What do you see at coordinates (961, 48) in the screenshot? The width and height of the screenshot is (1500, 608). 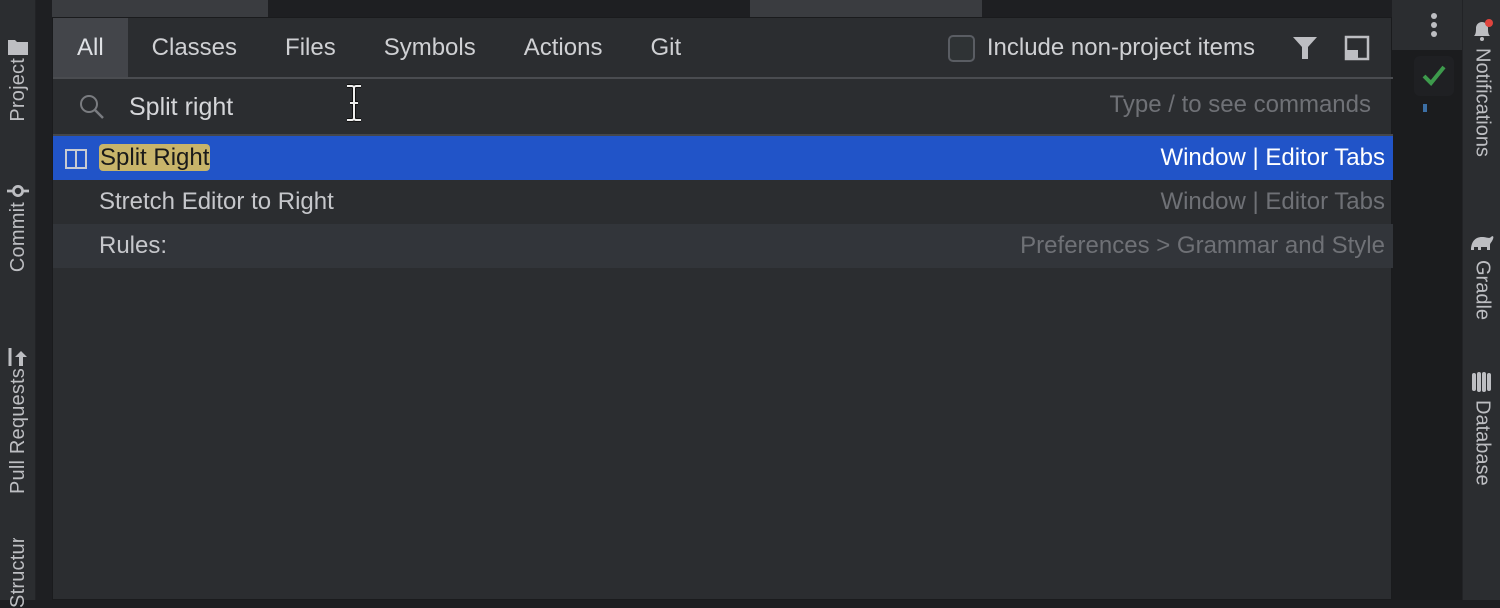 I see `include-non-project-checkbox` at bounding box center [961, 48].